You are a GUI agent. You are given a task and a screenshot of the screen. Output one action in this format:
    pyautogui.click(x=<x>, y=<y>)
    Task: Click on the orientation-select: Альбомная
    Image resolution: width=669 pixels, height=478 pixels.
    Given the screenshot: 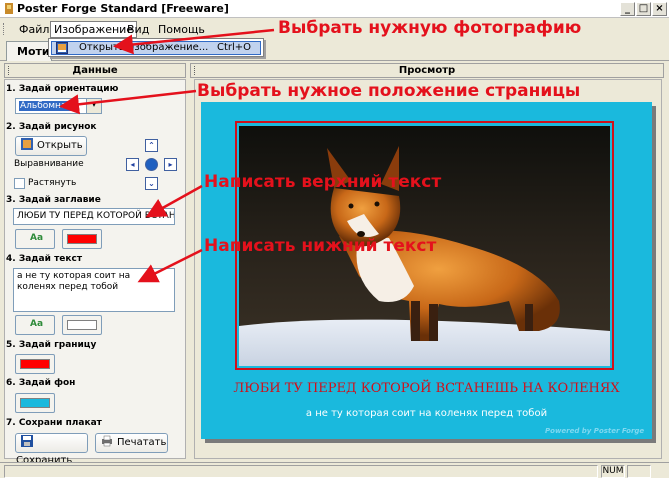 What is the action you would take?
    pyautogui.click(x=51, y=106)
    